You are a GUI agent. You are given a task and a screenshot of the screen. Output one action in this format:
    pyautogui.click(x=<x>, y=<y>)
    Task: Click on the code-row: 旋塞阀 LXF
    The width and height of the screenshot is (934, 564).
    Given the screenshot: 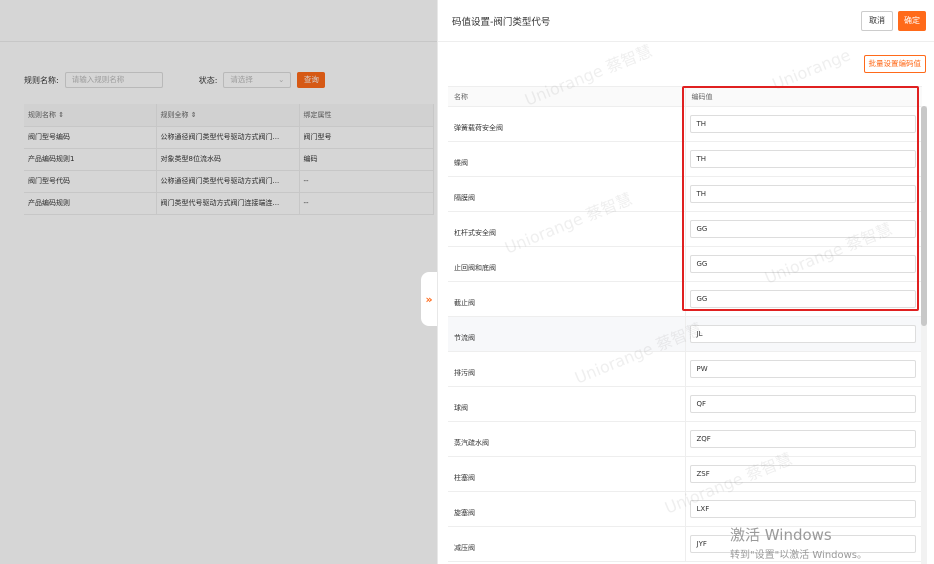 What is the action you would take?
    pyautogui.click(x=685, y=509)
    